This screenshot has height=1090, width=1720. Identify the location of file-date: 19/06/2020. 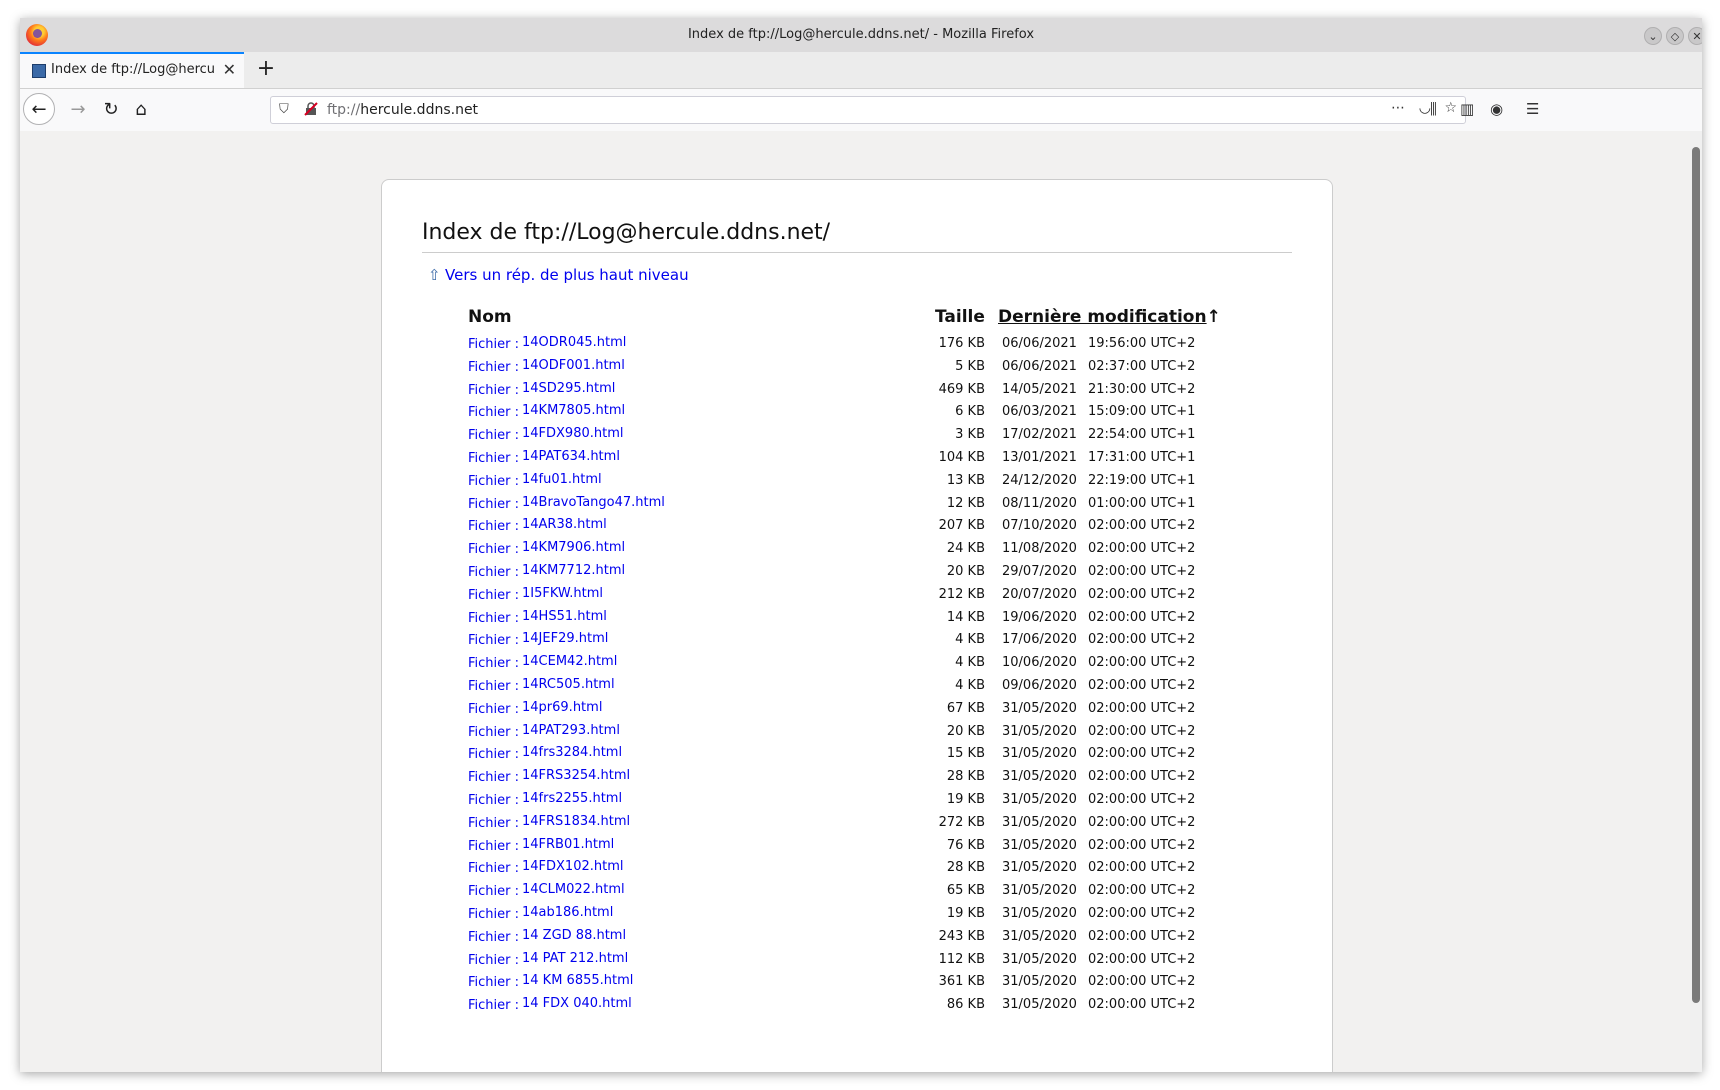
(1039, 617).